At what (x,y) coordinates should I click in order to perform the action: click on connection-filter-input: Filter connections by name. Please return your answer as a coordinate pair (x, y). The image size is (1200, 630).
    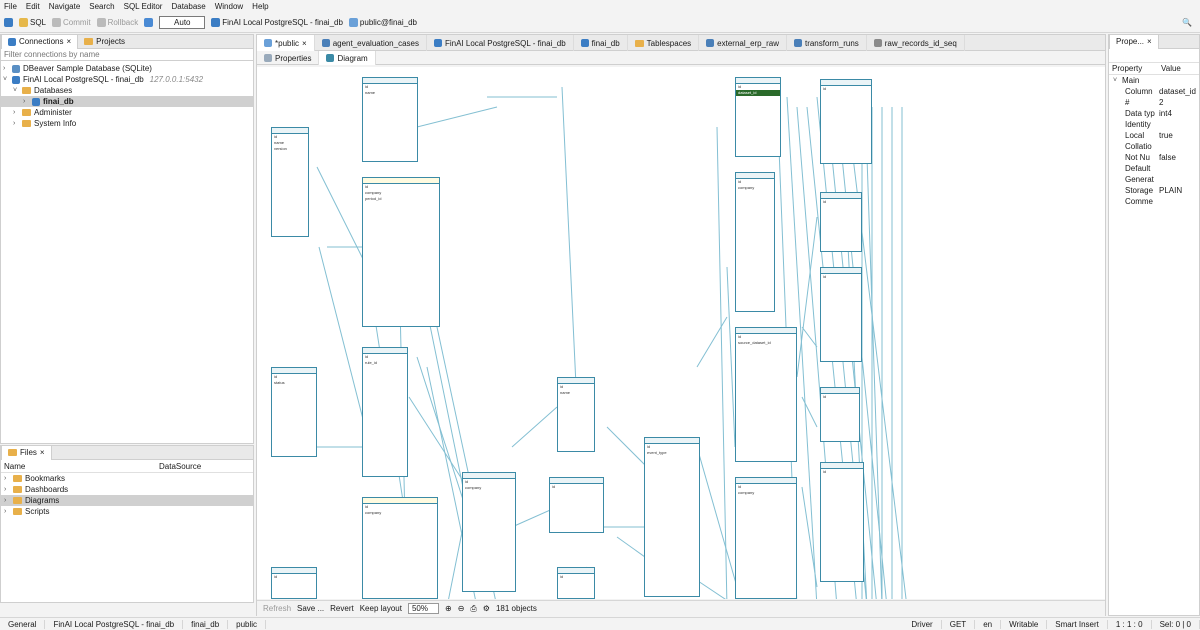
    Looking at the image, I should click on (127, 55).